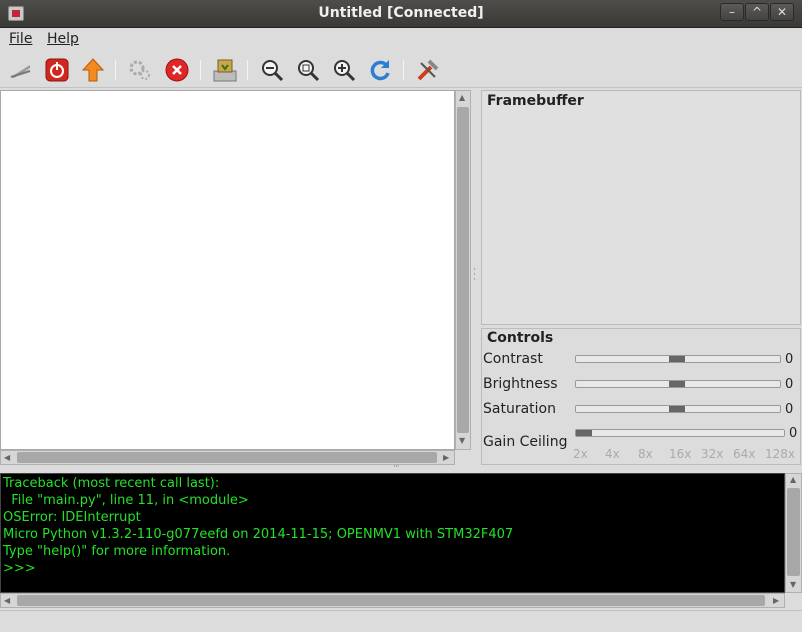 The height and width of the screenshot is (632, 802). What do you see at coordinates (612, 454) in the screenshot?
I see `gain-tick: 4x` at bounding box center [612, 454].